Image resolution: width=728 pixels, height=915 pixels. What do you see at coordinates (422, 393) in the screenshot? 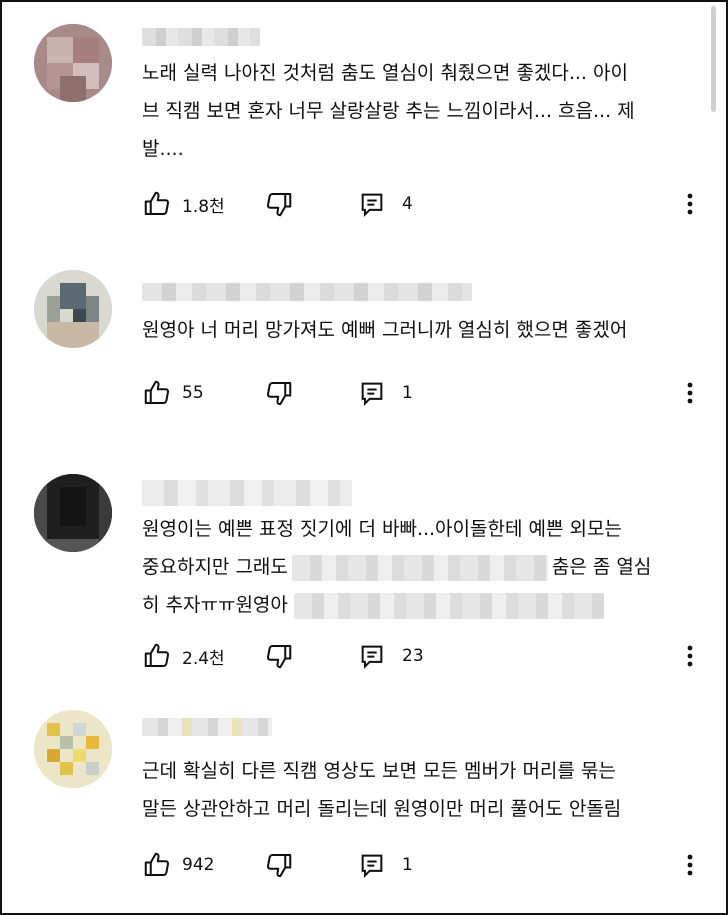
I see `comment-actions: 55 1` at bounding box center [422, 393].